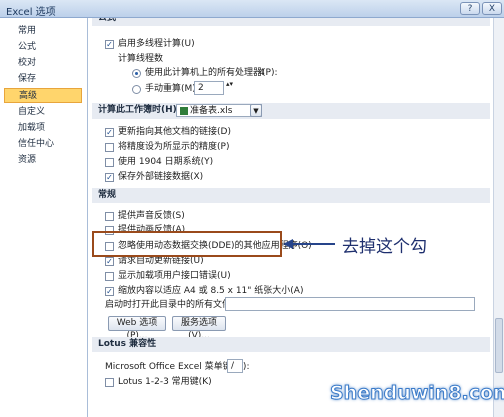 This screenshot has width=504, height=417. What do you see at coordinates (174, 132) in the screenshot?
I see `update-links-label: 更新指向其他文档的链接(D)` at bounding box center [174, 132].